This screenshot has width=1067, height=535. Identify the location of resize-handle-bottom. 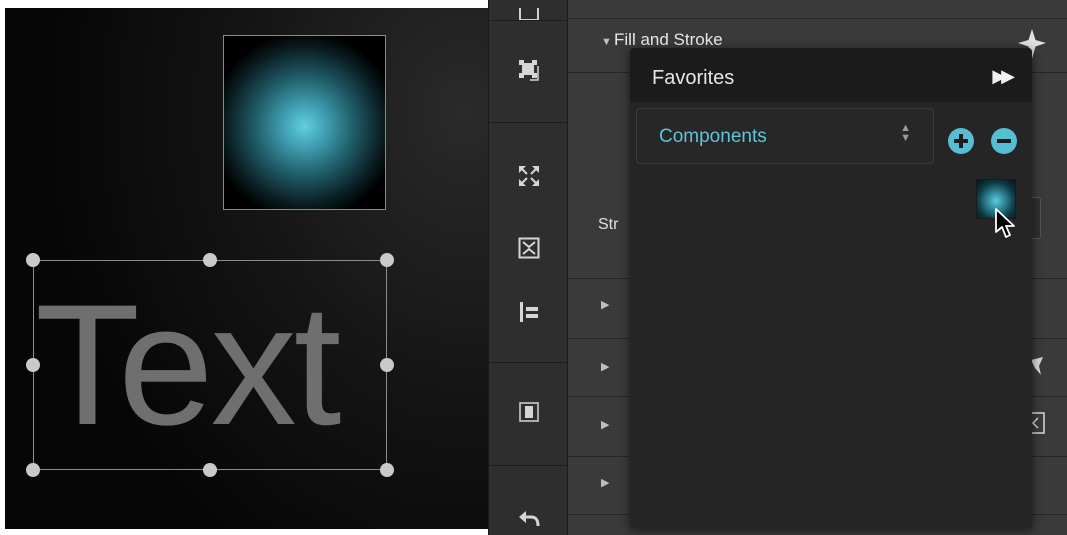
(210, 470).